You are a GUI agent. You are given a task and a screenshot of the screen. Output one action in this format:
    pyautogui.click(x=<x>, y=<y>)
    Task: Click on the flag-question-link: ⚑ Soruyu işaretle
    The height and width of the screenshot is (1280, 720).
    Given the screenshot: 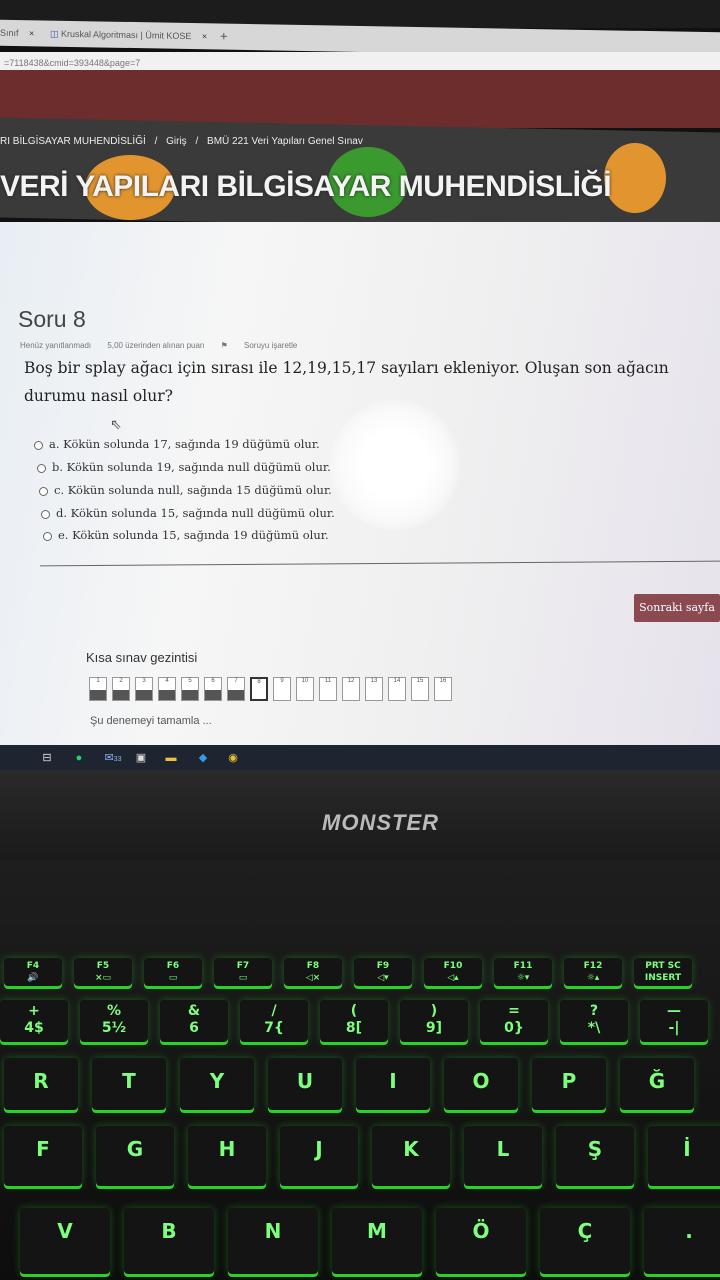 What is the action you would take?
    pyautogui.click(x=266, y=345)
    